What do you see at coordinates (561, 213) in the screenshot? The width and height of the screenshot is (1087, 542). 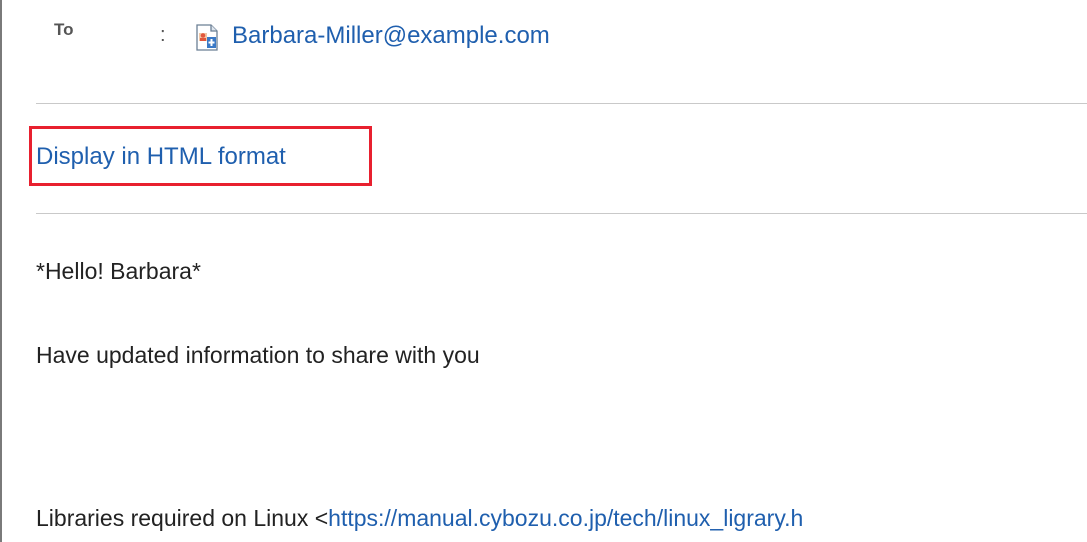 I see `body-divider` at bounding box center [561, 213].